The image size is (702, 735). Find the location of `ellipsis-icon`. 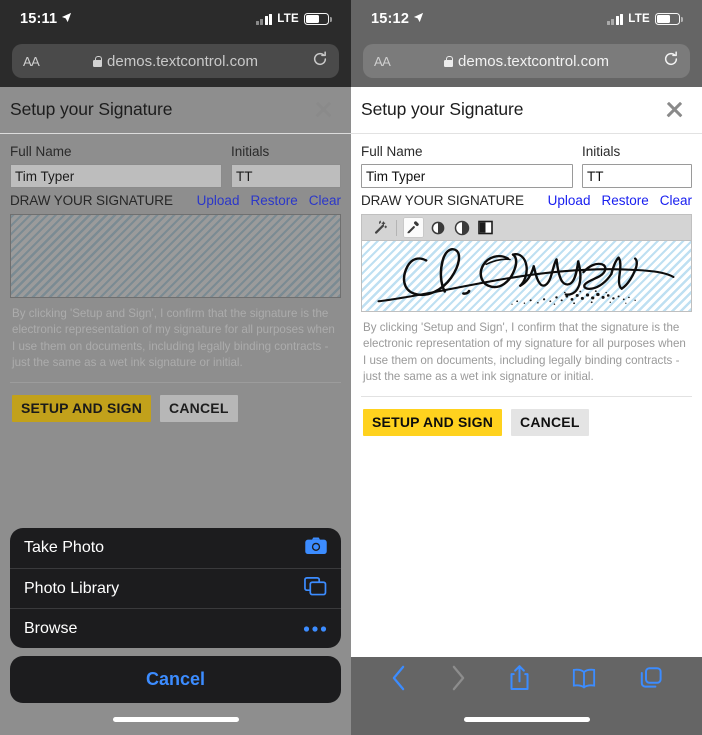

ellipsis-icon is located at coordinates (315, 629).